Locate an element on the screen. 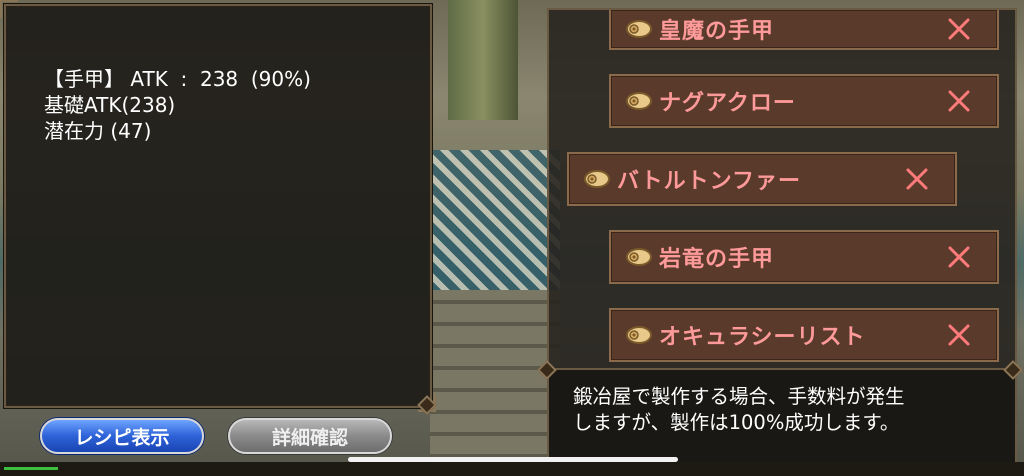  stat-lines: 【手甲】 ATK : 238 (90%) 基礎ATK(238) 潜在力 (47) is located at coordinates (177, 105).